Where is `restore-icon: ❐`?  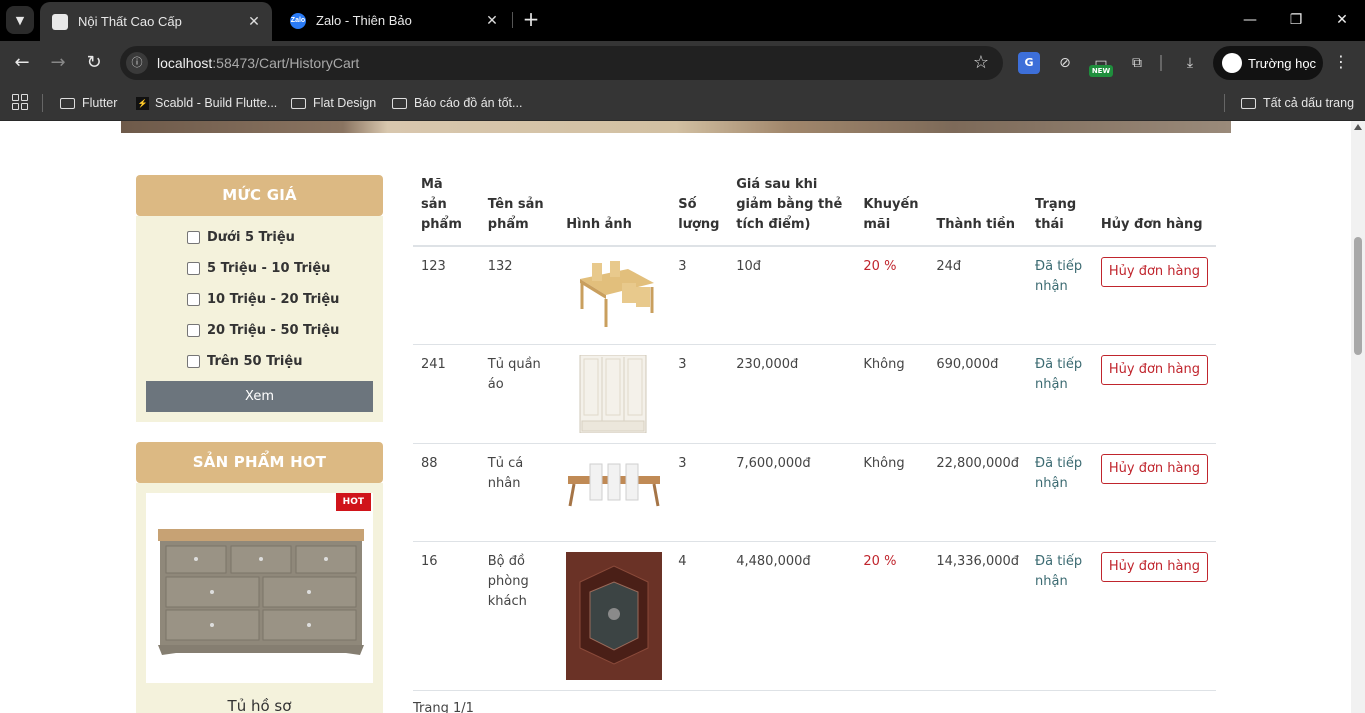
restore-icon: ❐ is located at coordinates (1296, 20).